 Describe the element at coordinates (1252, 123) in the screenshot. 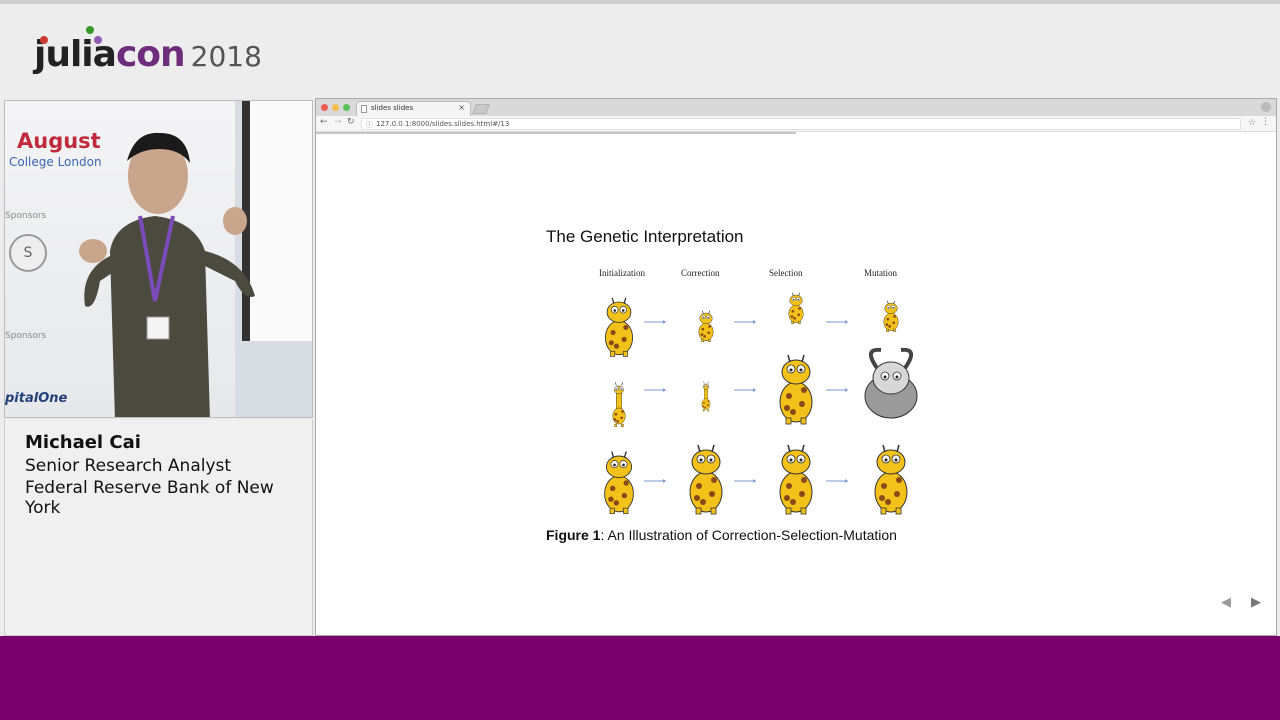

I see `bookmark-star-icon: ☆` at that location.